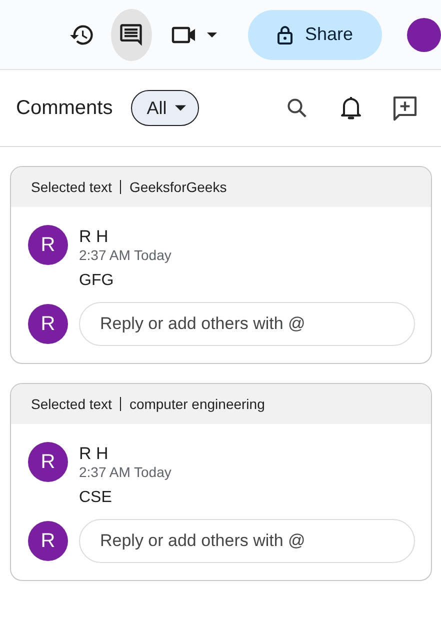 The width and height of the screenshot is (441, 617). Describe the element at coordinates (197, 404) in the screenshot. I see `quoted-text: computer engineering` at that location.